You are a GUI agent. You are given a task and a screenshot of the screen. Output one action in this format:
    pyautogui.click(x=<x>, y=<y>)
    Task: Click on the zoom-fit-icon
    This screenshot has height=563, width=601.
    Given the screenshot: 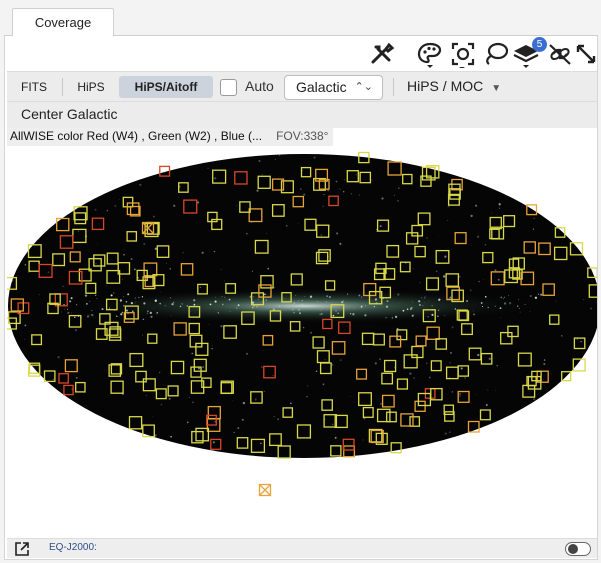 What is the action you would take?
    pyautogui.click(x=463, y=54)
    